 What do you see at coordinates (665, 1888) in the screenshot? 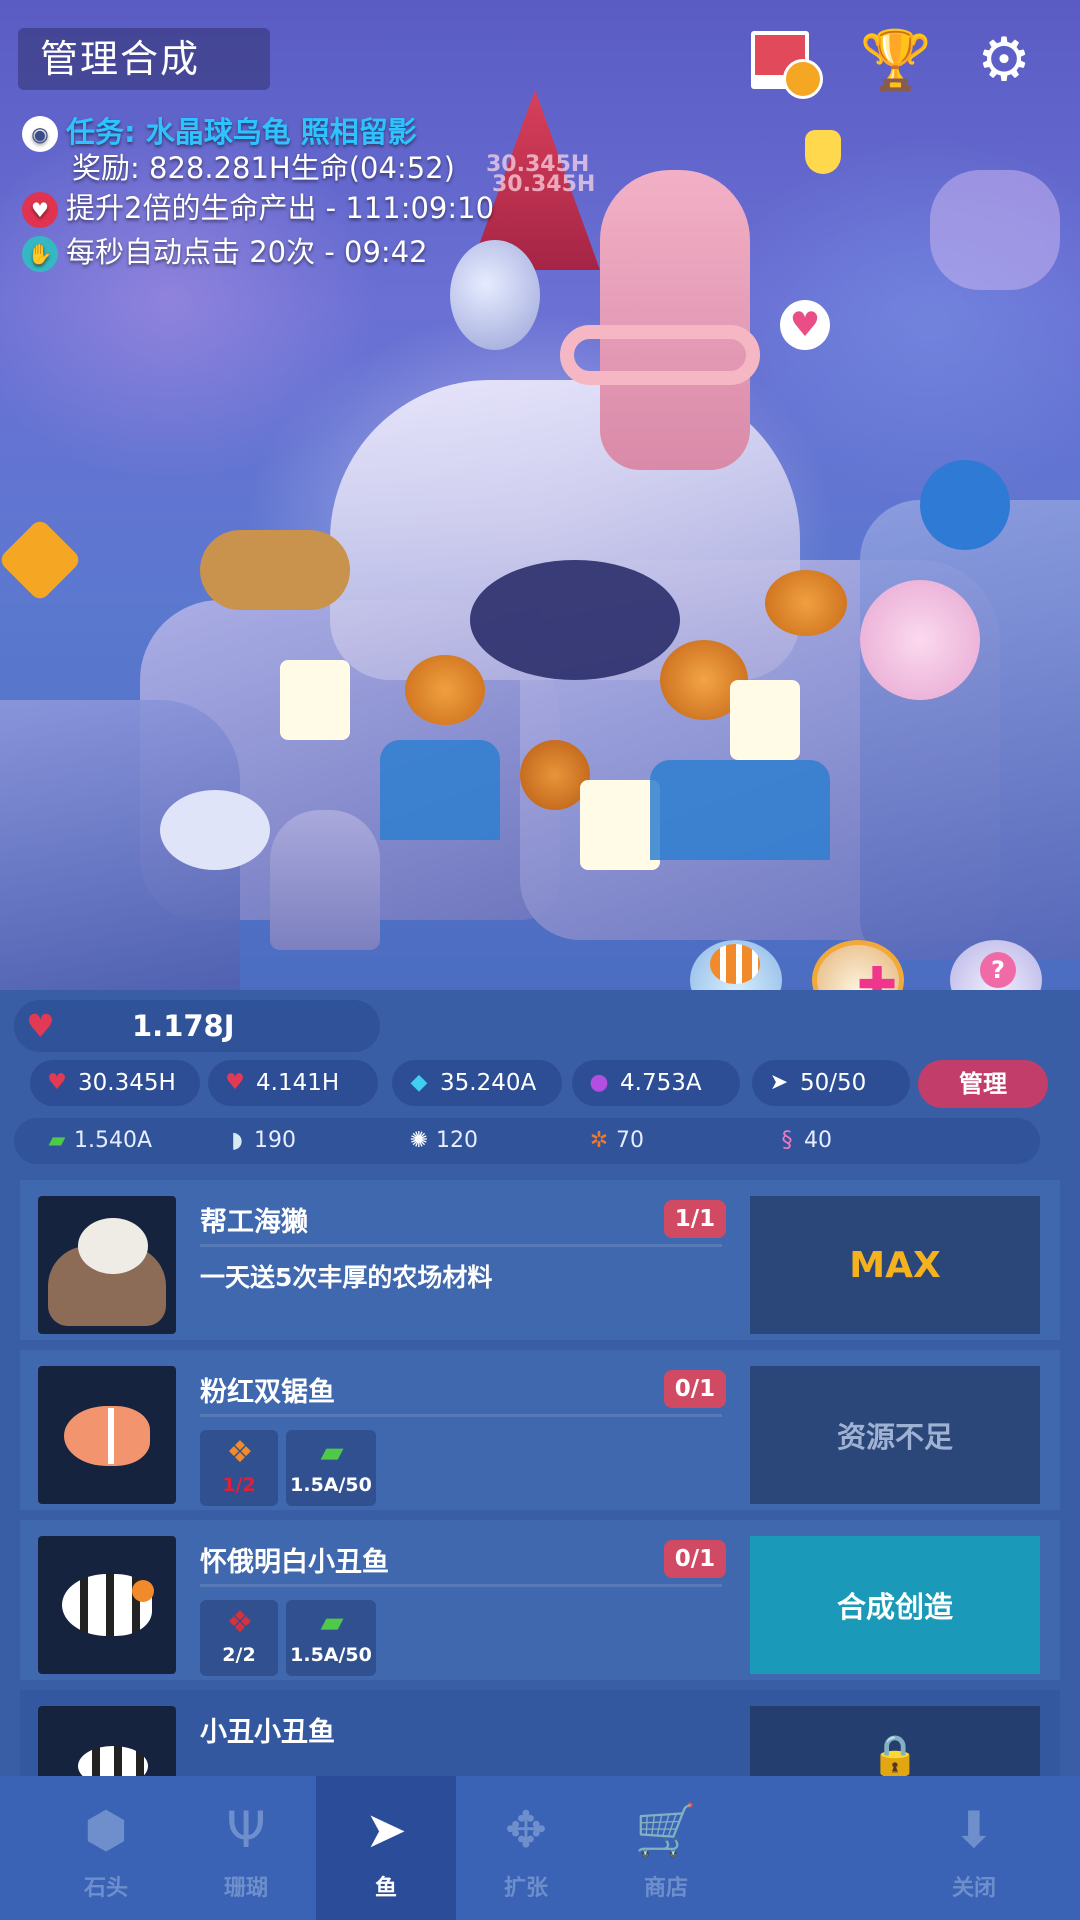
I see `tab-label: 商店` at bounding box center [665, 1888].